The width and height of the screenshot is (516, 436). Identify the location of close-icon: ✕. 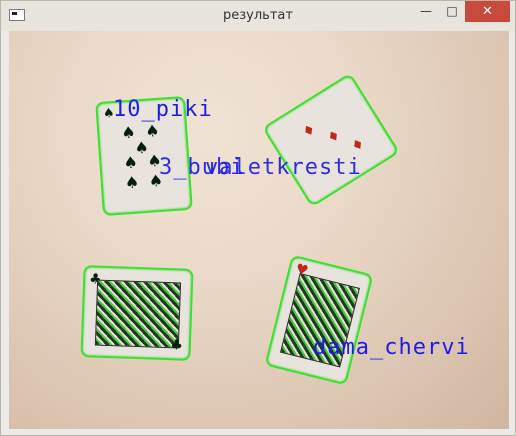
(487, 11).